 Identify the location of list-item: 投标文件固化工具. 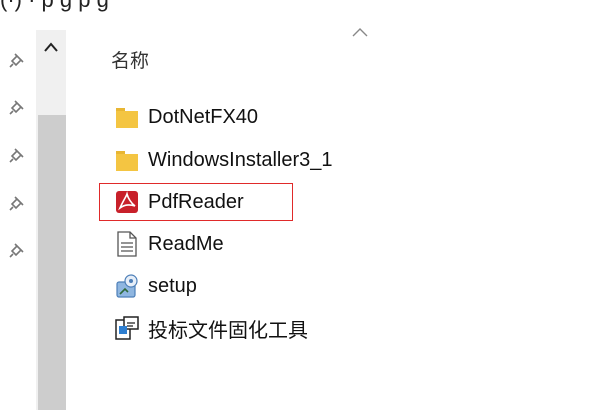
(204, 328).